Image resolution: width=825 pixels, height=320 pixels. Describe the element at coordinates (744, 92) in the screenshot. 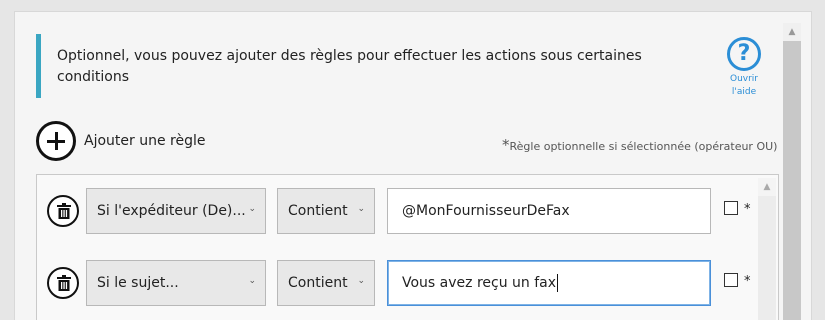

I see `help-label-line2: l'aide` at that location.